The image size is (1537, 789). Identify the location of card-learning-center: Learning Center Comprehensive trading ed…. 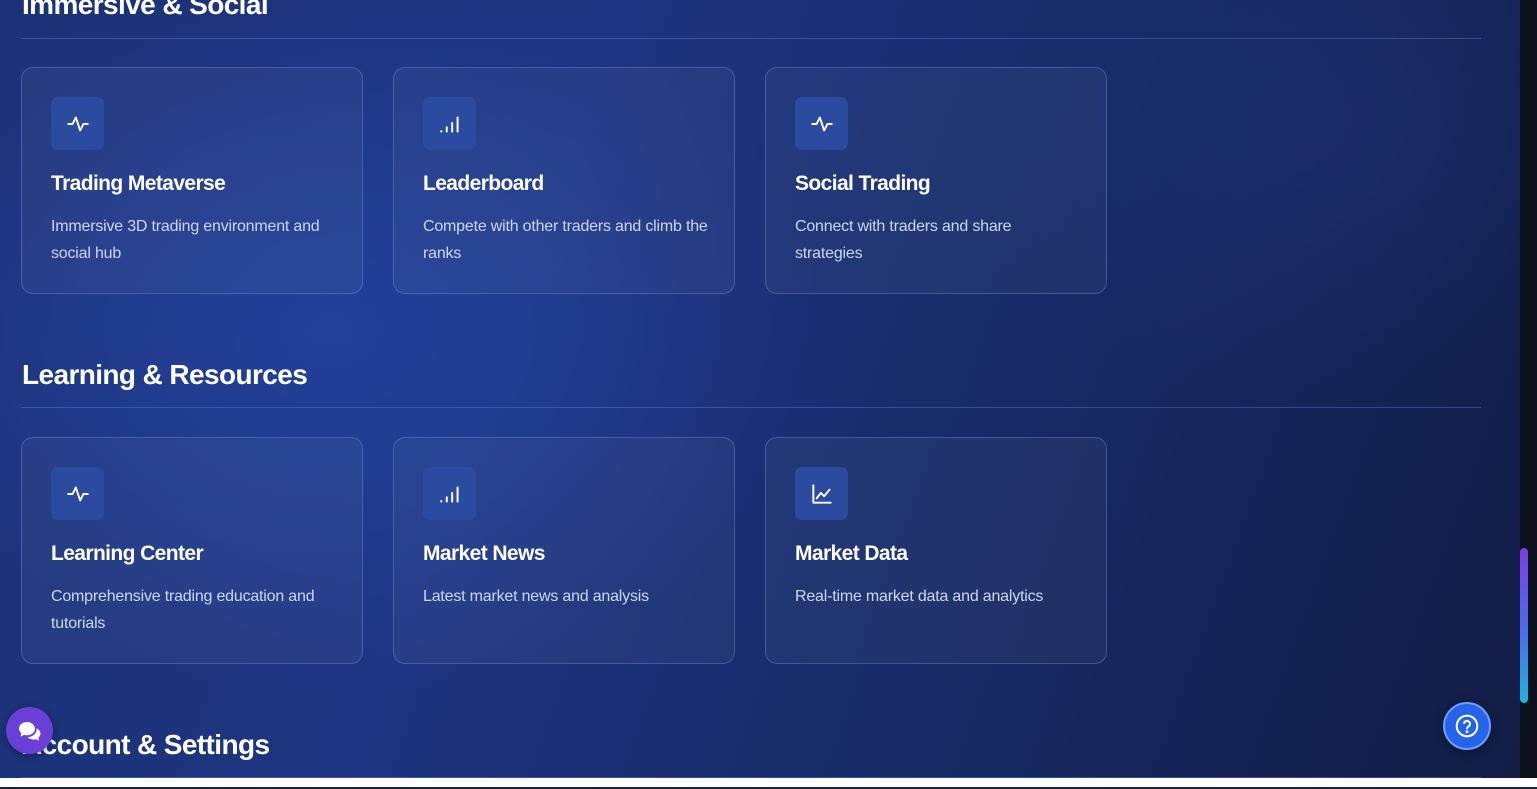
(192, 550).